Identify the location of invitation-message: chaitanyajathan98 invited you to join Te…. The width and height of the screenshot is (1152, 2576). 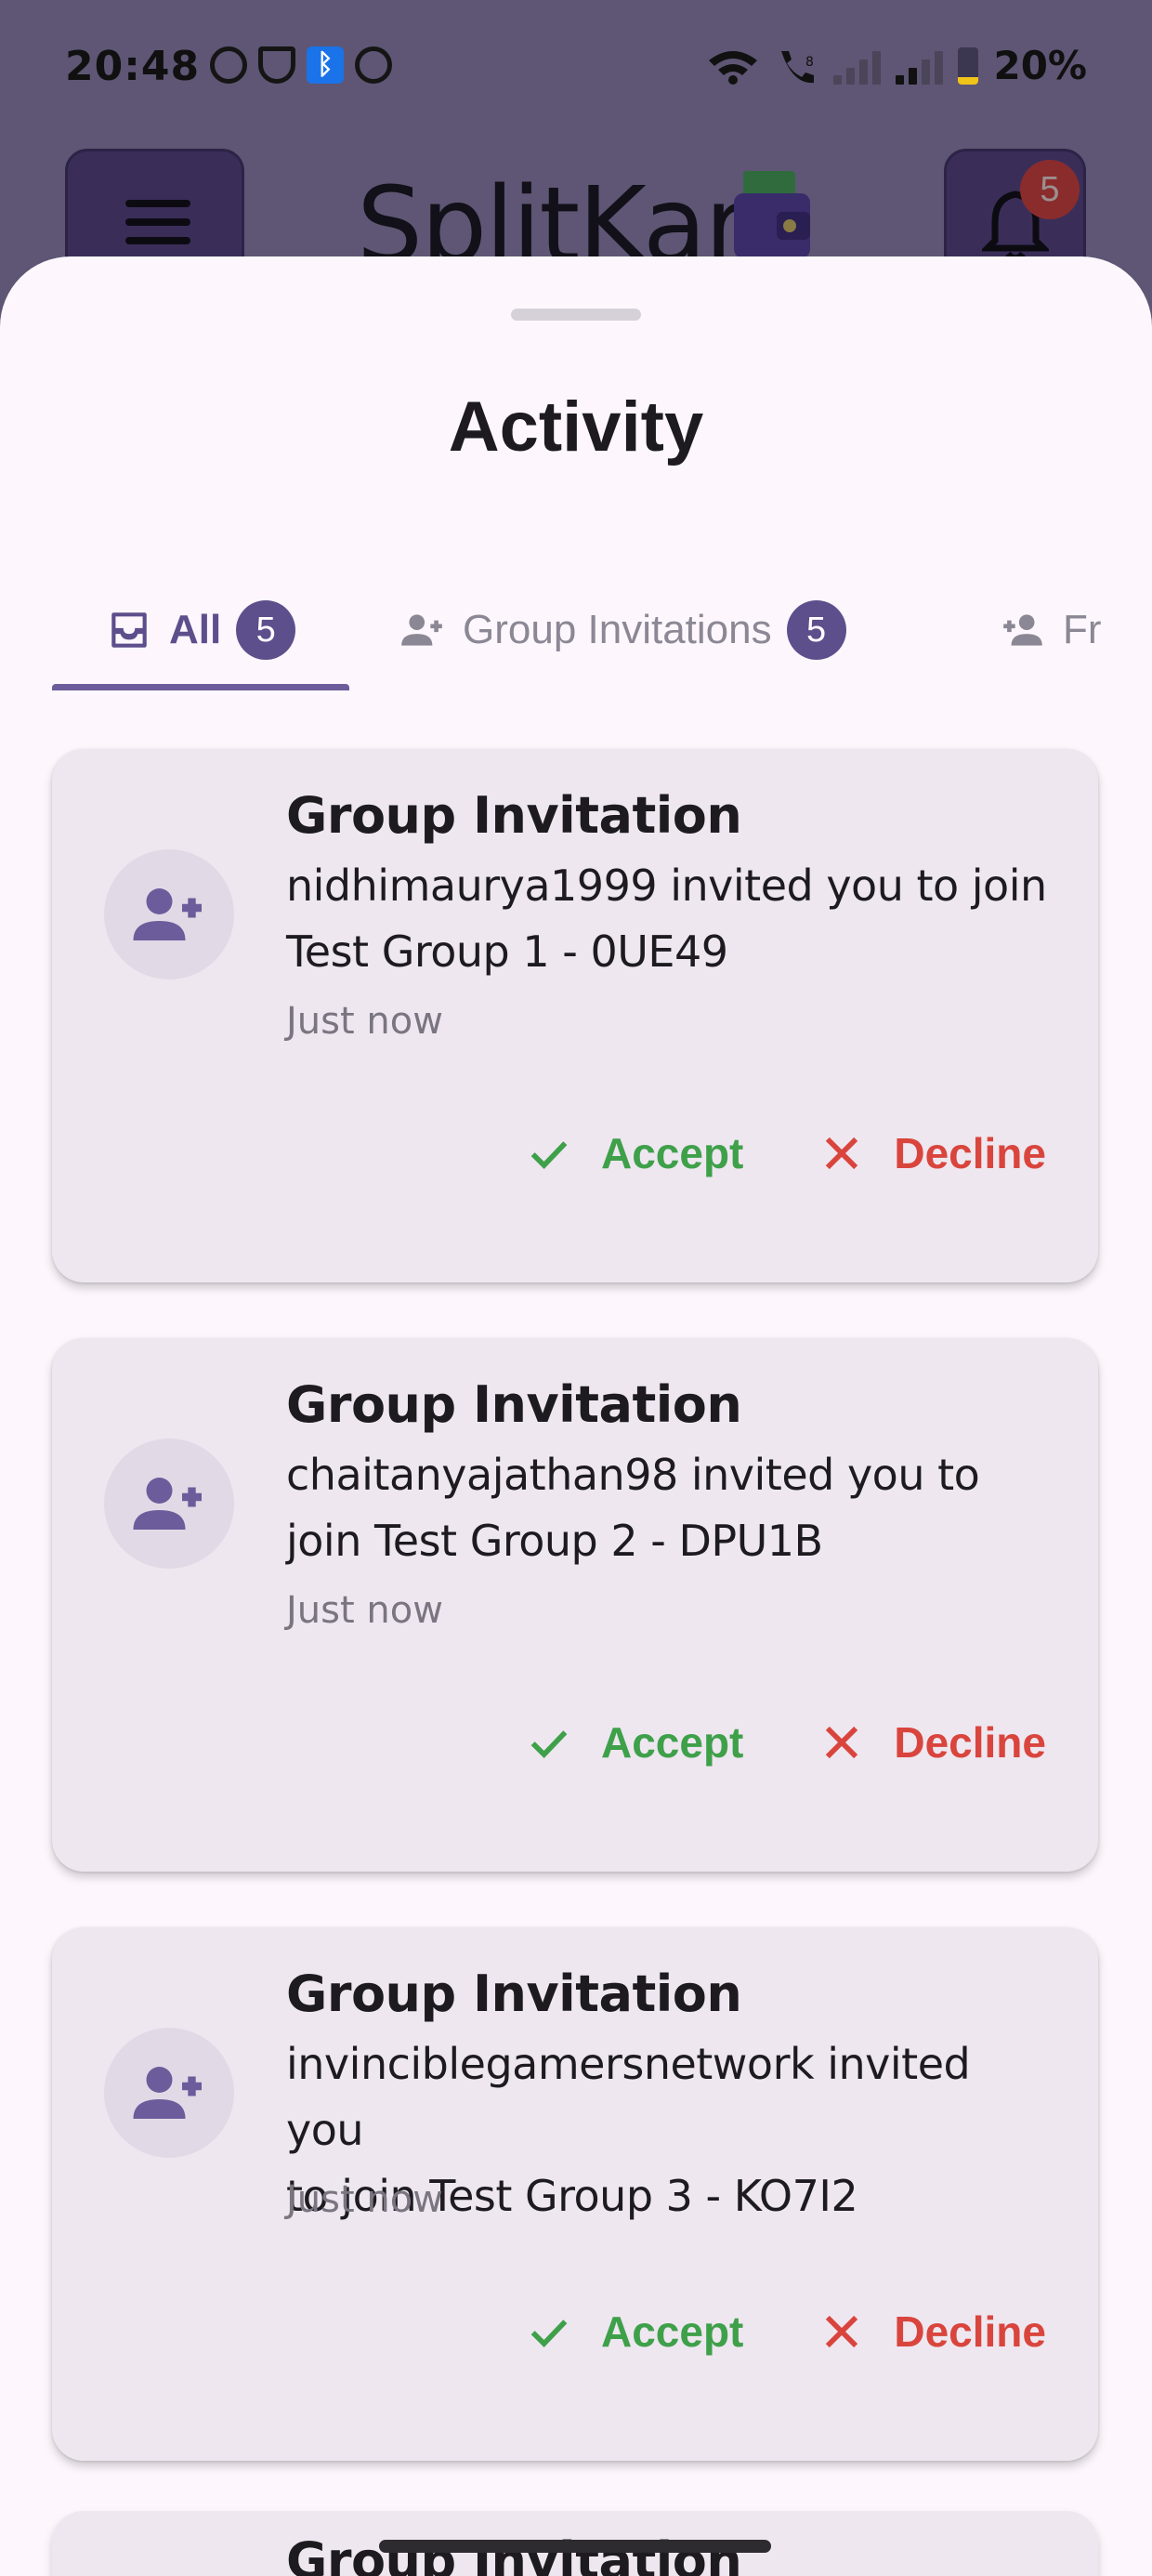
(671, 1508).